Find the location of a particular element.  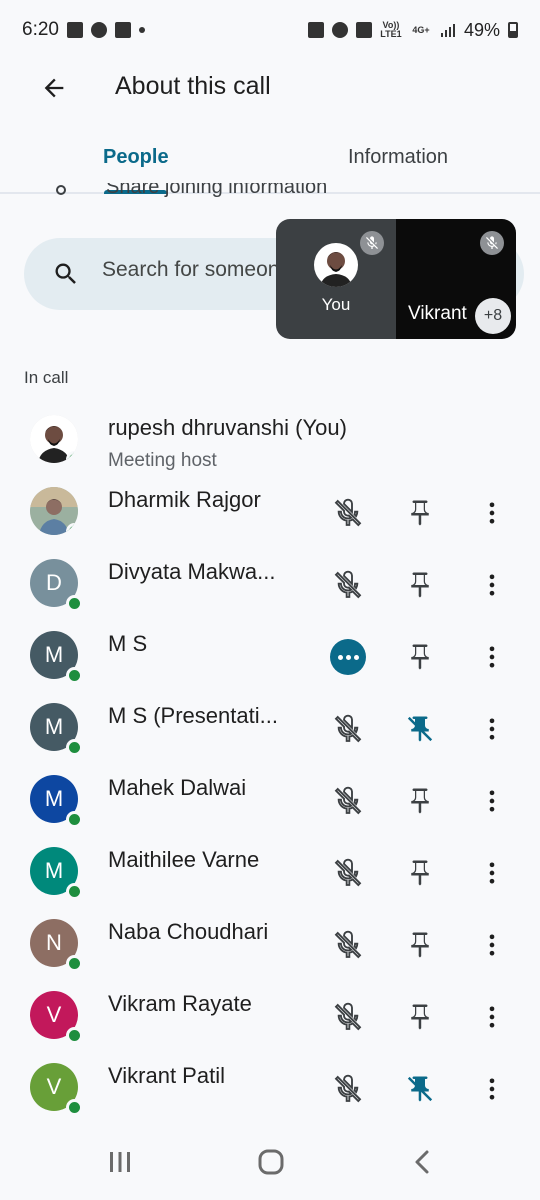

avatar: N is located at coordinates (56, 945).